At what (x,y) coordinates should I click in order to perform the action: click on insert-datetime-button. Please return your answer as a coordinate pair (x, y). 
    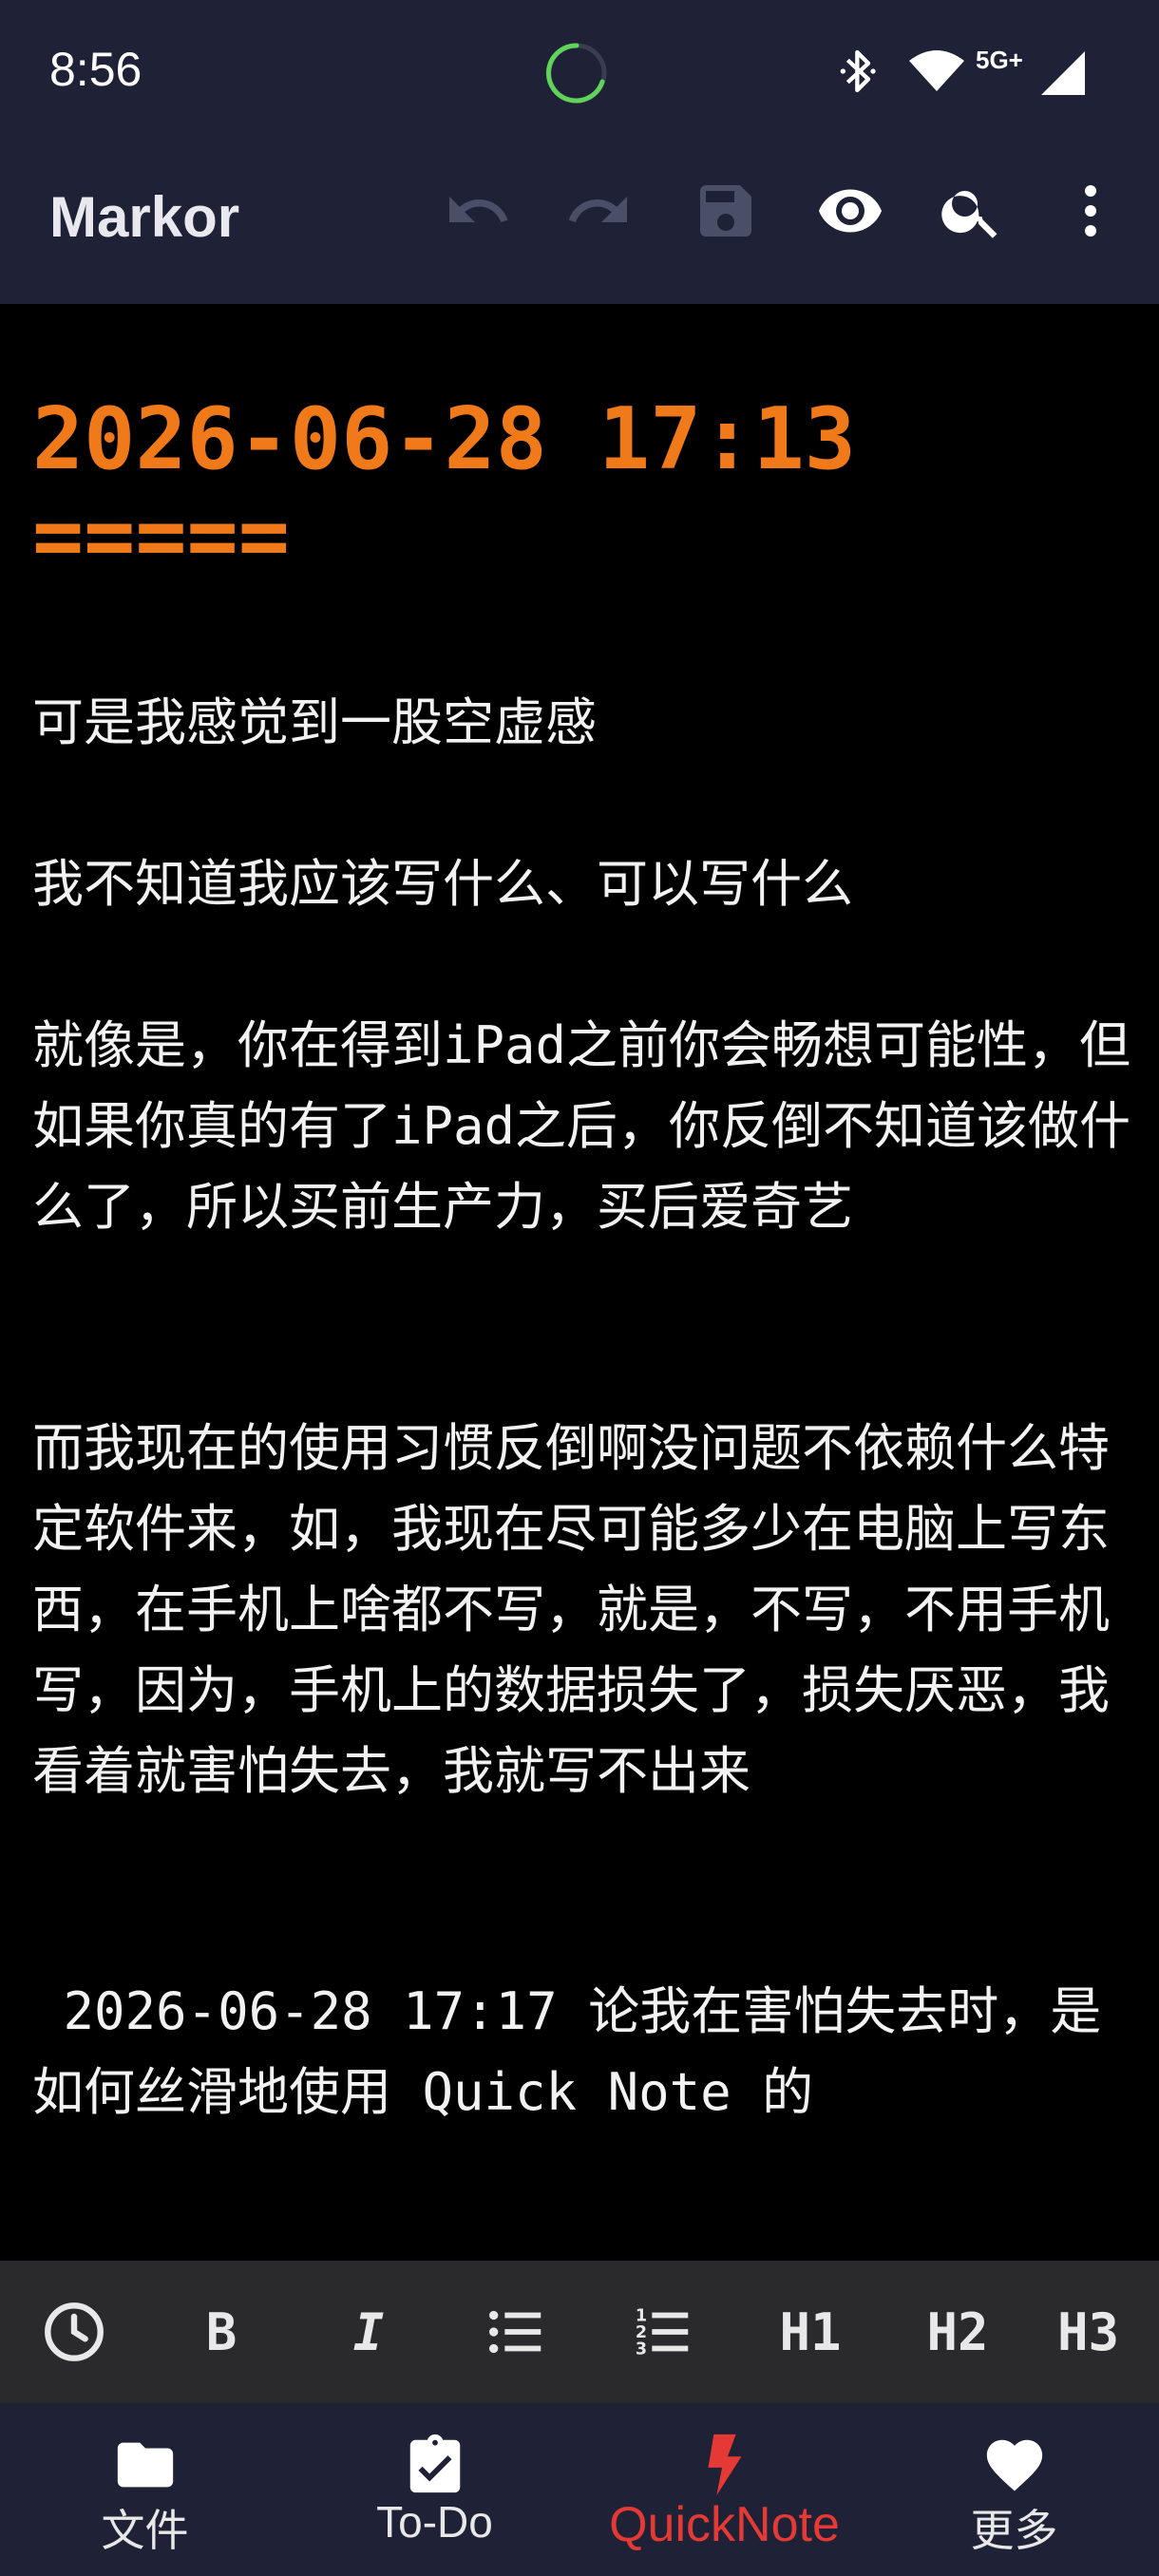
    Looking at the image, I should click on (74, 2332).